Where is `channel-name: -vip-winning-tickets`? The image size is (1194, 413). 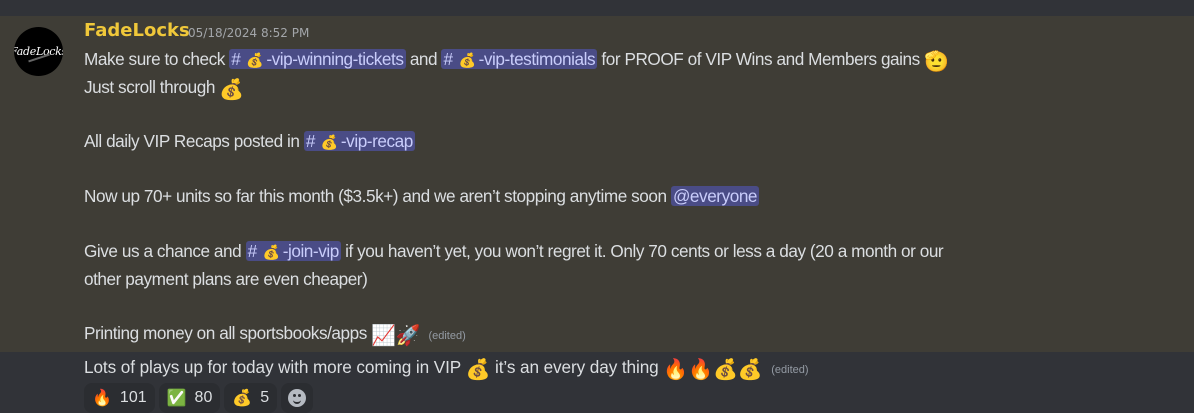 channel-name: -vip-winning-tickets is located at coordinates (335, 59).